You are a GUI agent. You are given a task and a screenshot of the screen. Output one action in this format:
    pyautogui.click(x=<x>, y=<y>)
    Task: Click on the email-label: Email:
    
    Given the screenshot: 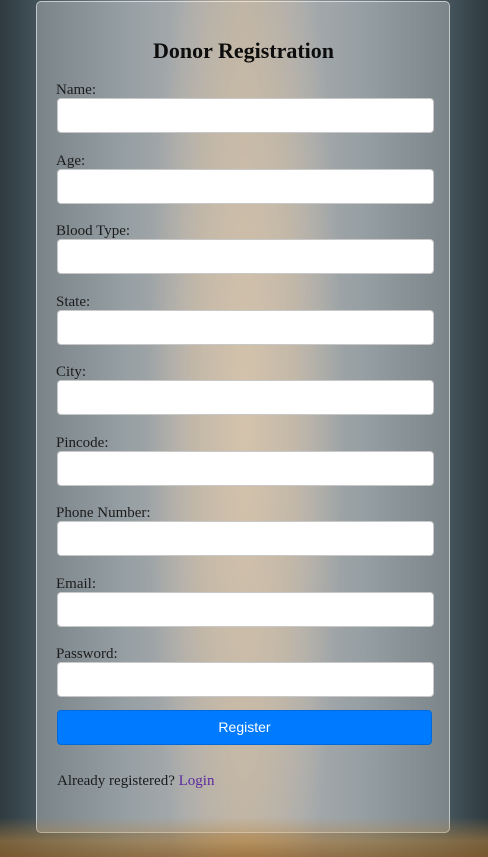 What is the action you would take?
    pyautogui.click(x=76, y=583)
    